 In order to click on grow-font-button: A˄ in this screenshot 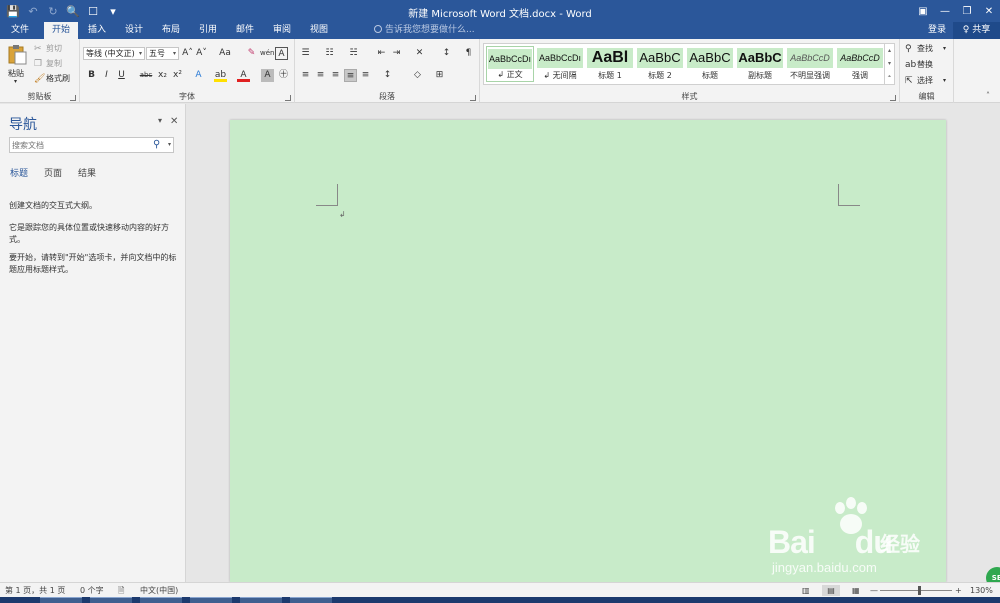, I will do `click(187, 53)`.